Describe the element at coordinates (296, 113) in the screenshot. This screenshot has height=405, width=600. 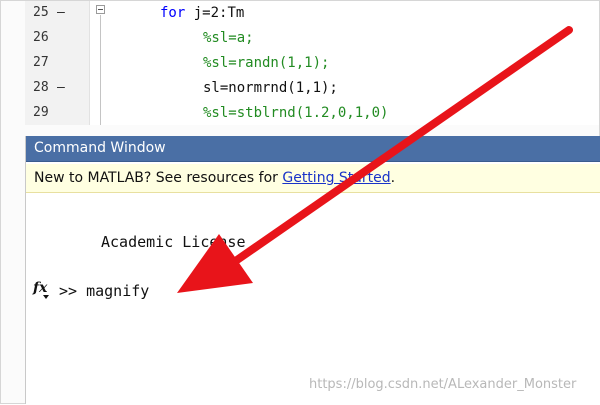
I see `code-line-comment: %sl=stblrnd(1.2,0,1,0)` at that location.